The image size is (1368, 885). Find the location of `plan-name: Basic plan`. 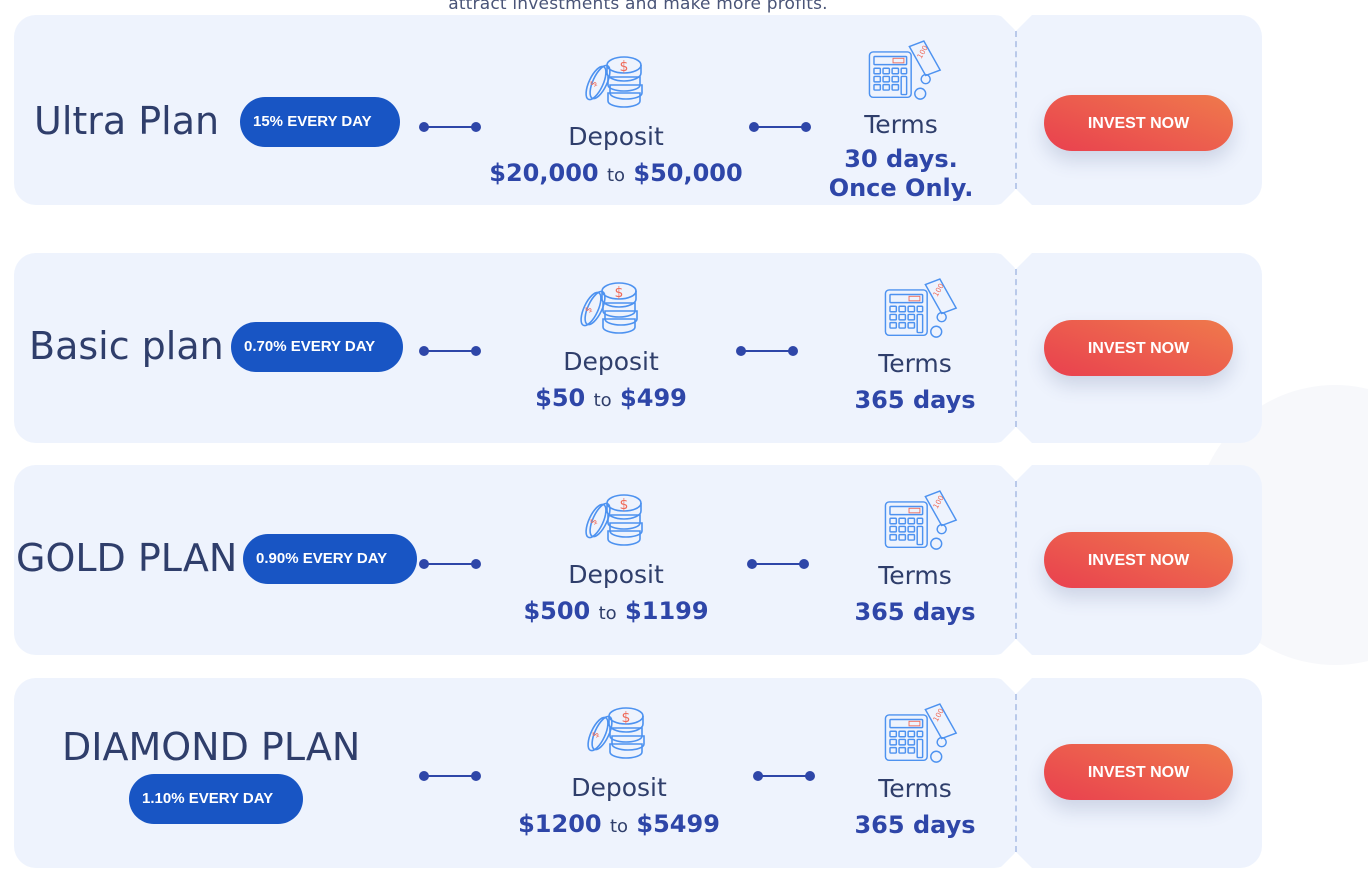

plan-name: Basic plan is located at coordinates (126, 346).